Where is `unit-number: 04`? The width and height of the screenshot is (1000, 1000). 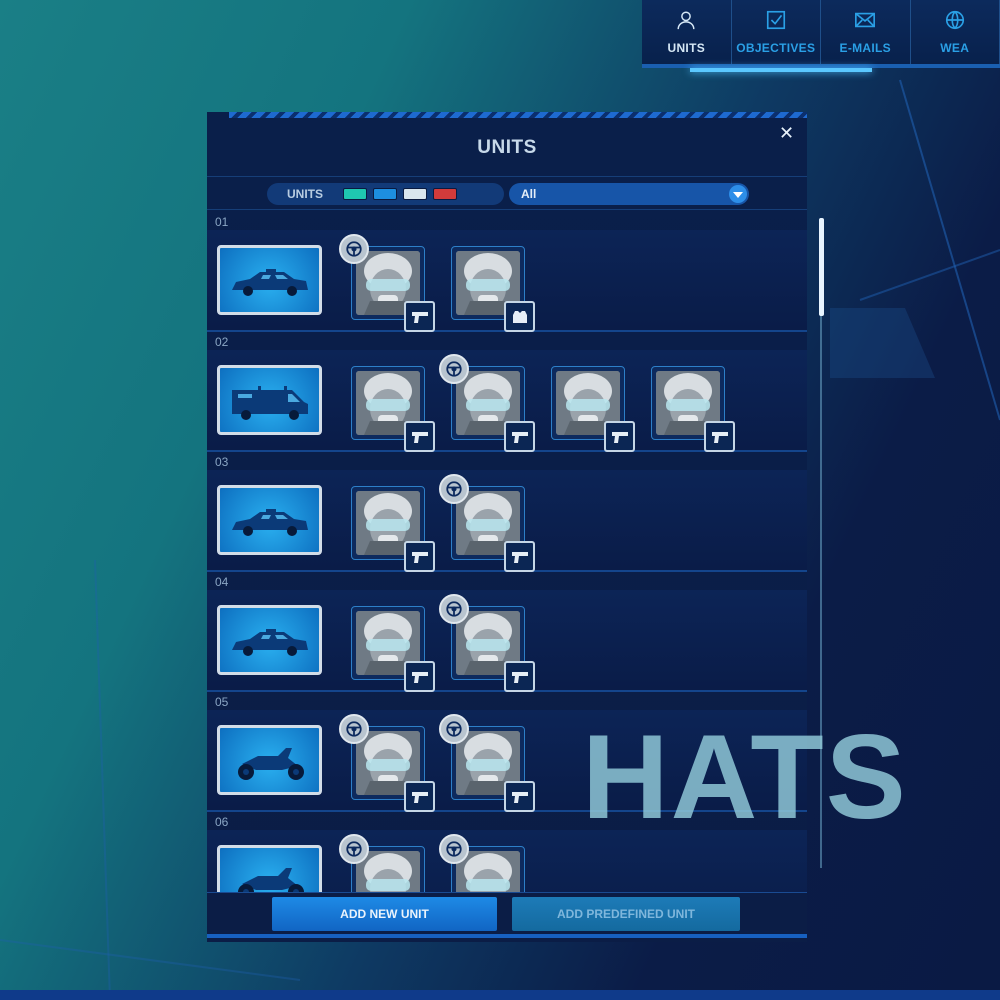 unit-number: 04 is located at coordinates (222, 582).